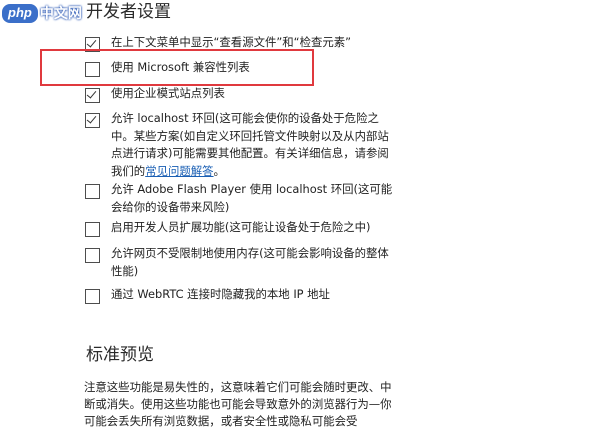 Image resolution: width=600 pixels, height=430 pixels. I want to click on highlight-annotation-box, so click(177, 67).